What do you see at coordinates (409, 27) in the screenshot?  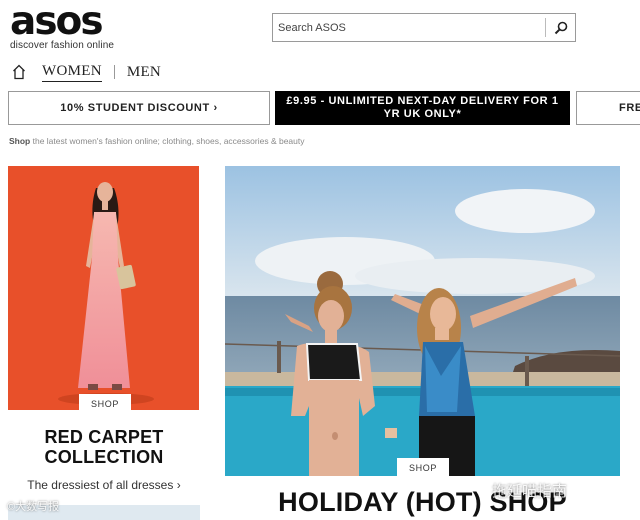 I see `search-input` at bounding box center [409, 27].